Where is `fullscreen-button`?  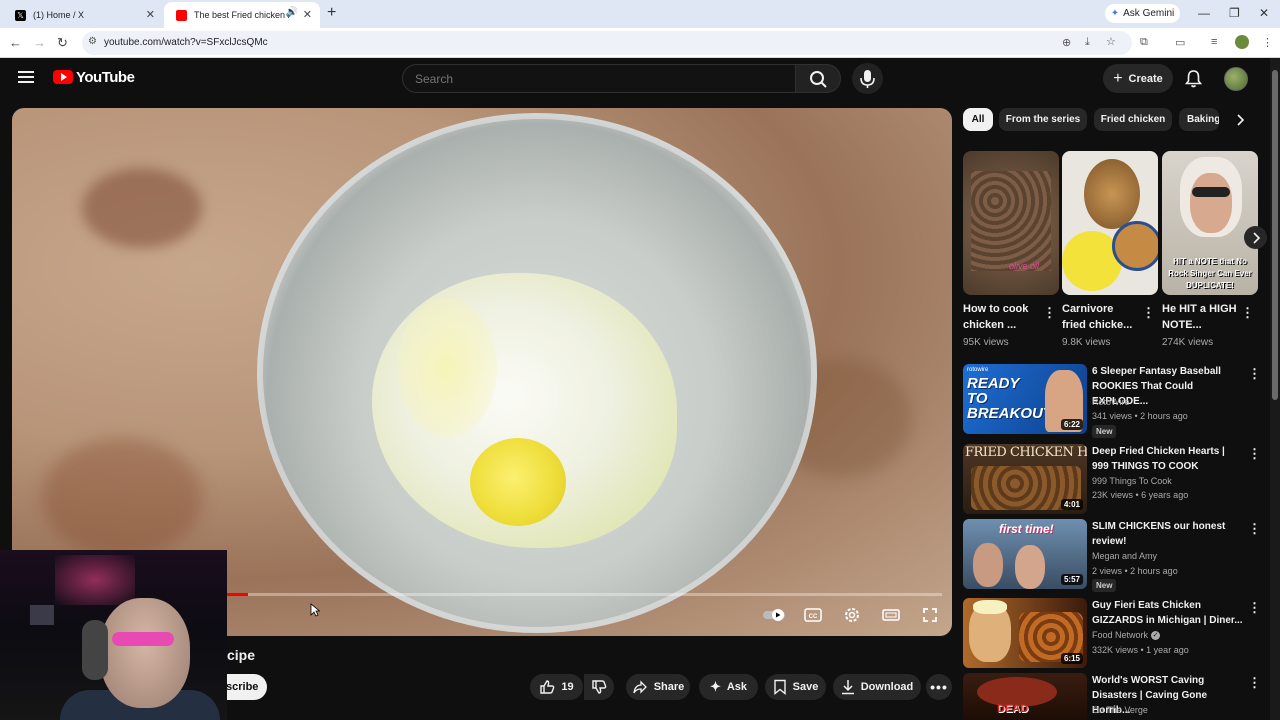
fullscreen-button is located at coordinates (930, 615).